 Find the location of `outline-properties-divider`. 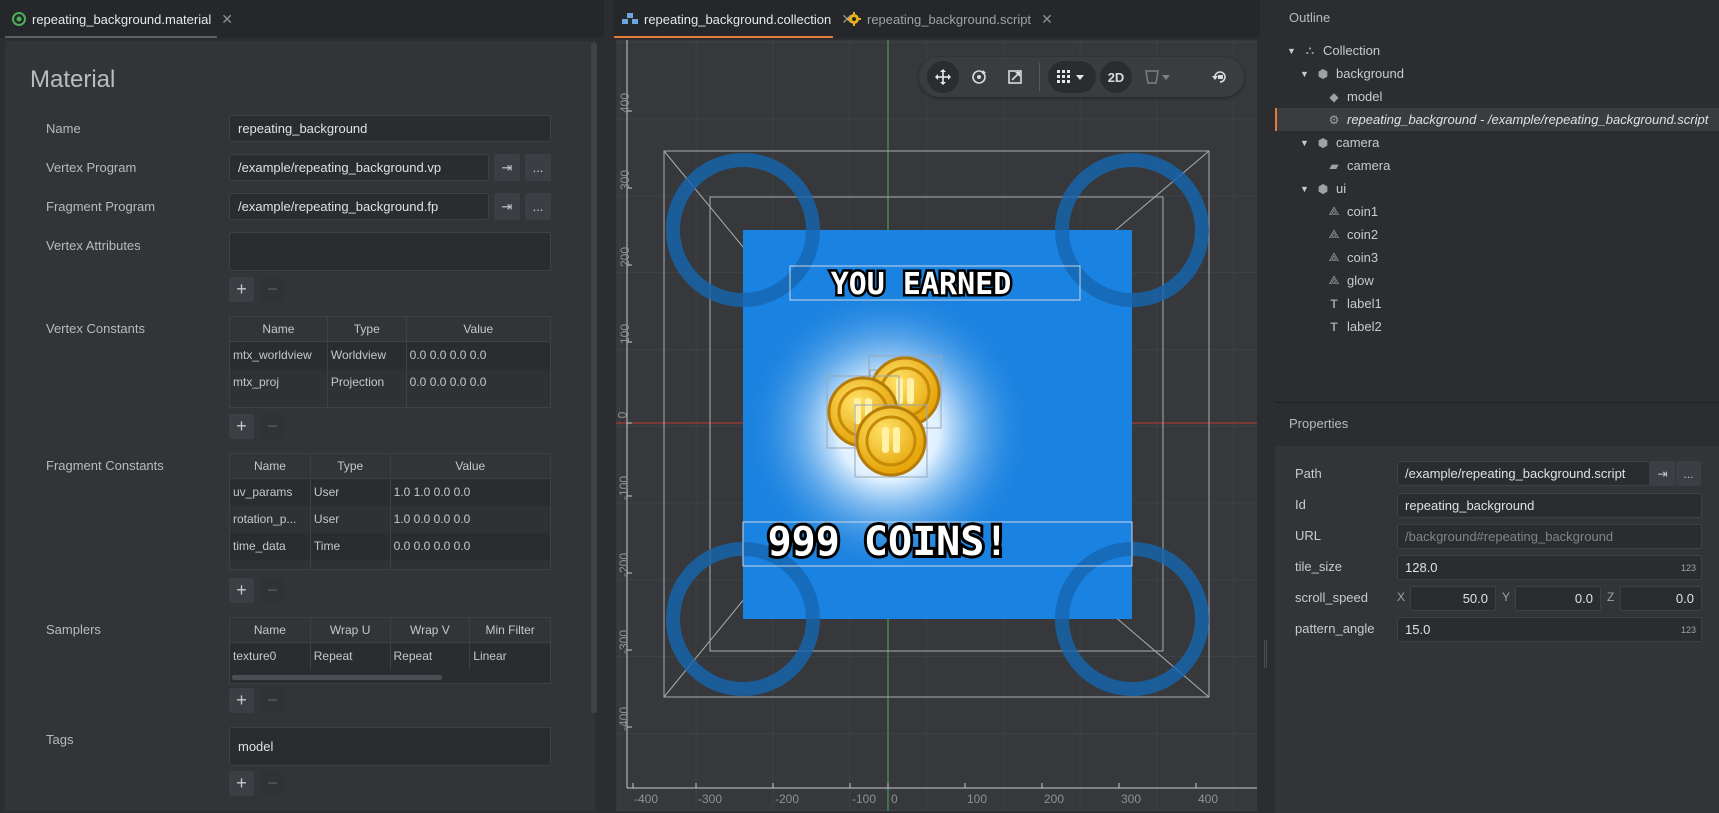

outline-properties-divider is located at coordinates (1497, 402).